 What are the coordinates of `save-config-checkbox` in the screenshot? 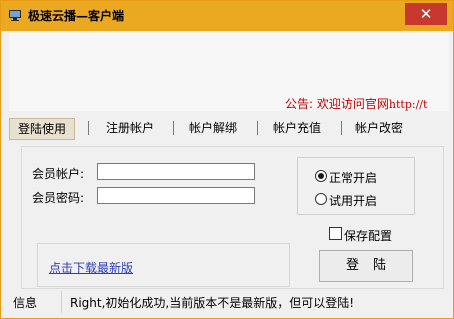 It's located at (335, 233).